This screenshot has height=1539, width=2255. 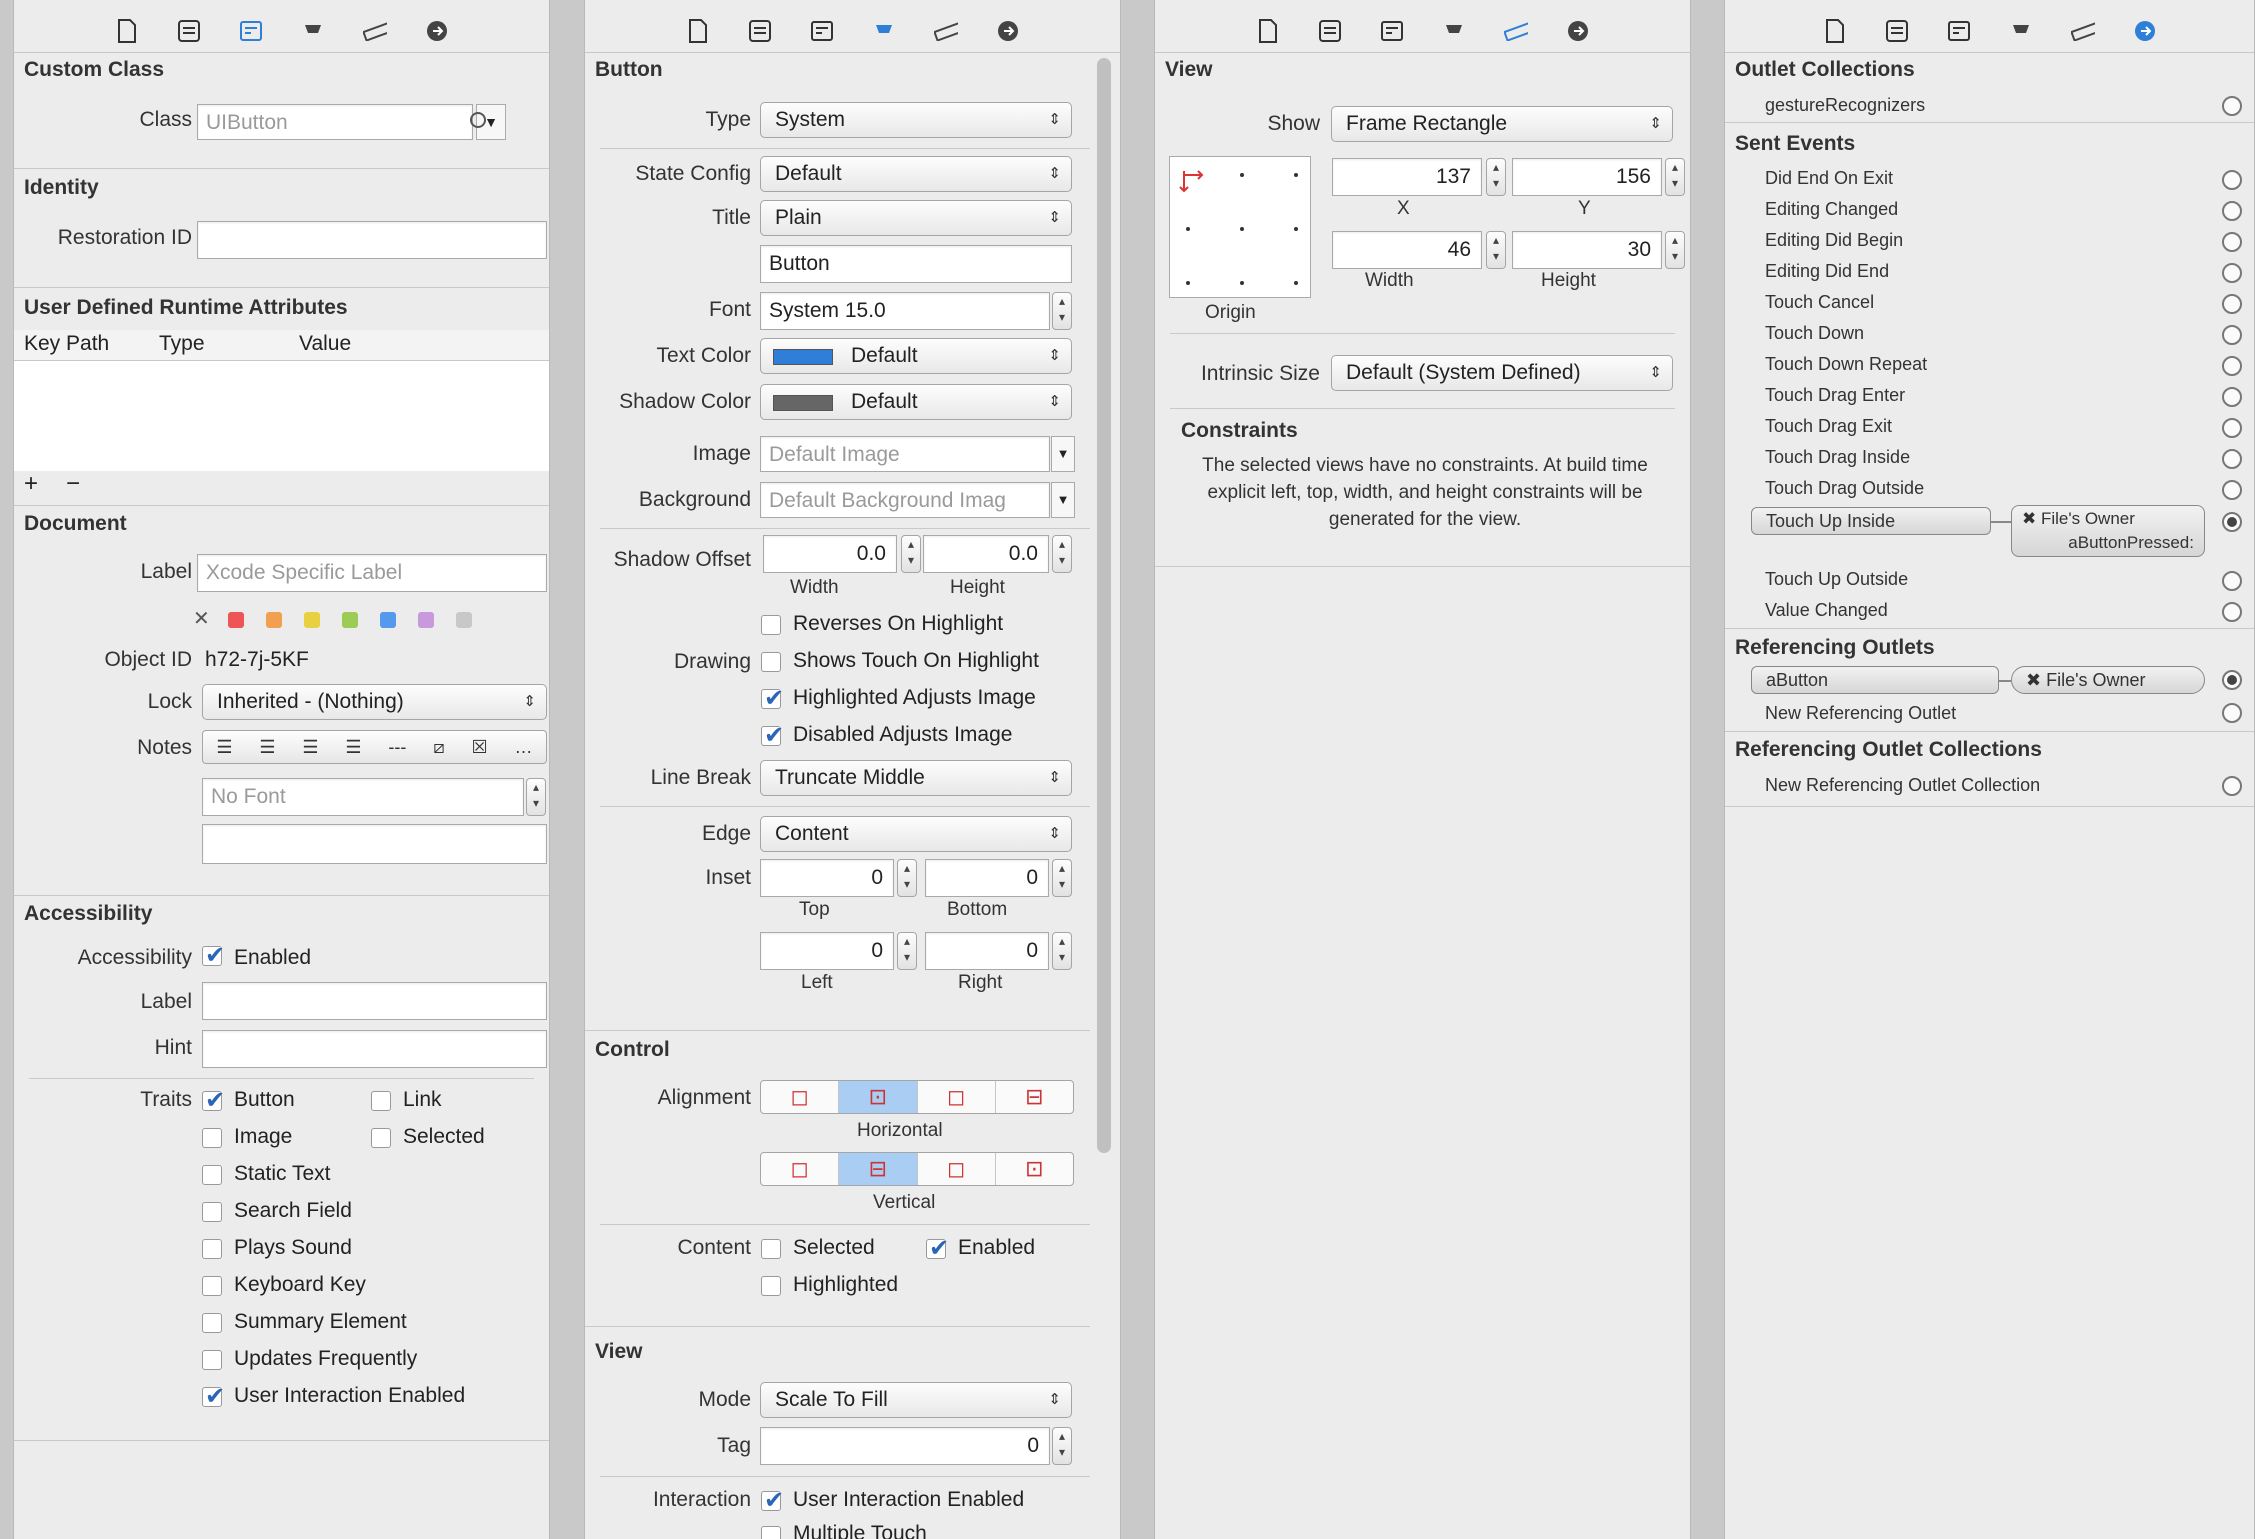 What do you see at coordinates (1062, 878) in the screenshot?
I see `inset-bottom-stepper: ▴ ▾` at bounding box center [1062, 878].